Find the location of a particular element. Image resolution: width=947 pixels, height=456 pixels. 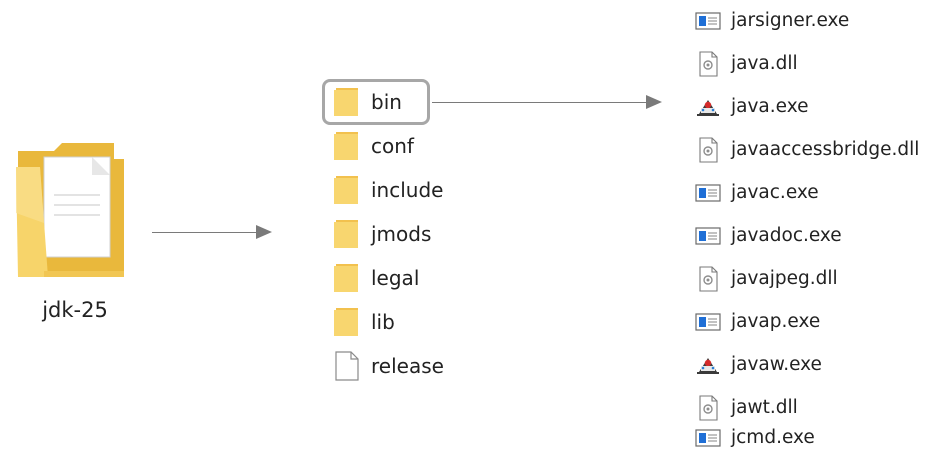

directory-item-lib: lib is located at coordinates (364, 322).